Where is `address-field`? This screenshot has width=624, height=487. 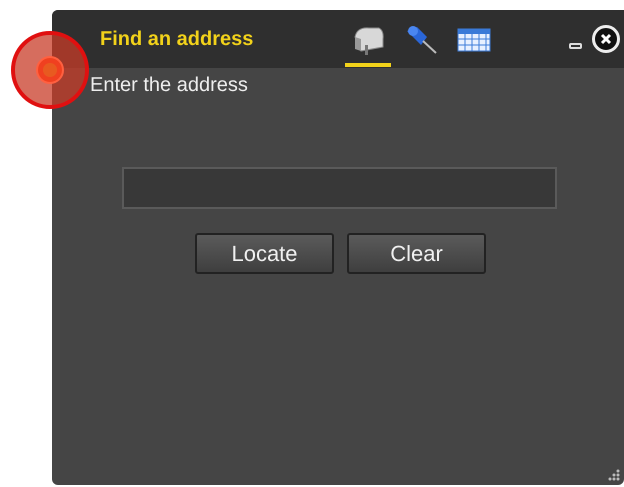
address-field is located at coordinates (339, 188).